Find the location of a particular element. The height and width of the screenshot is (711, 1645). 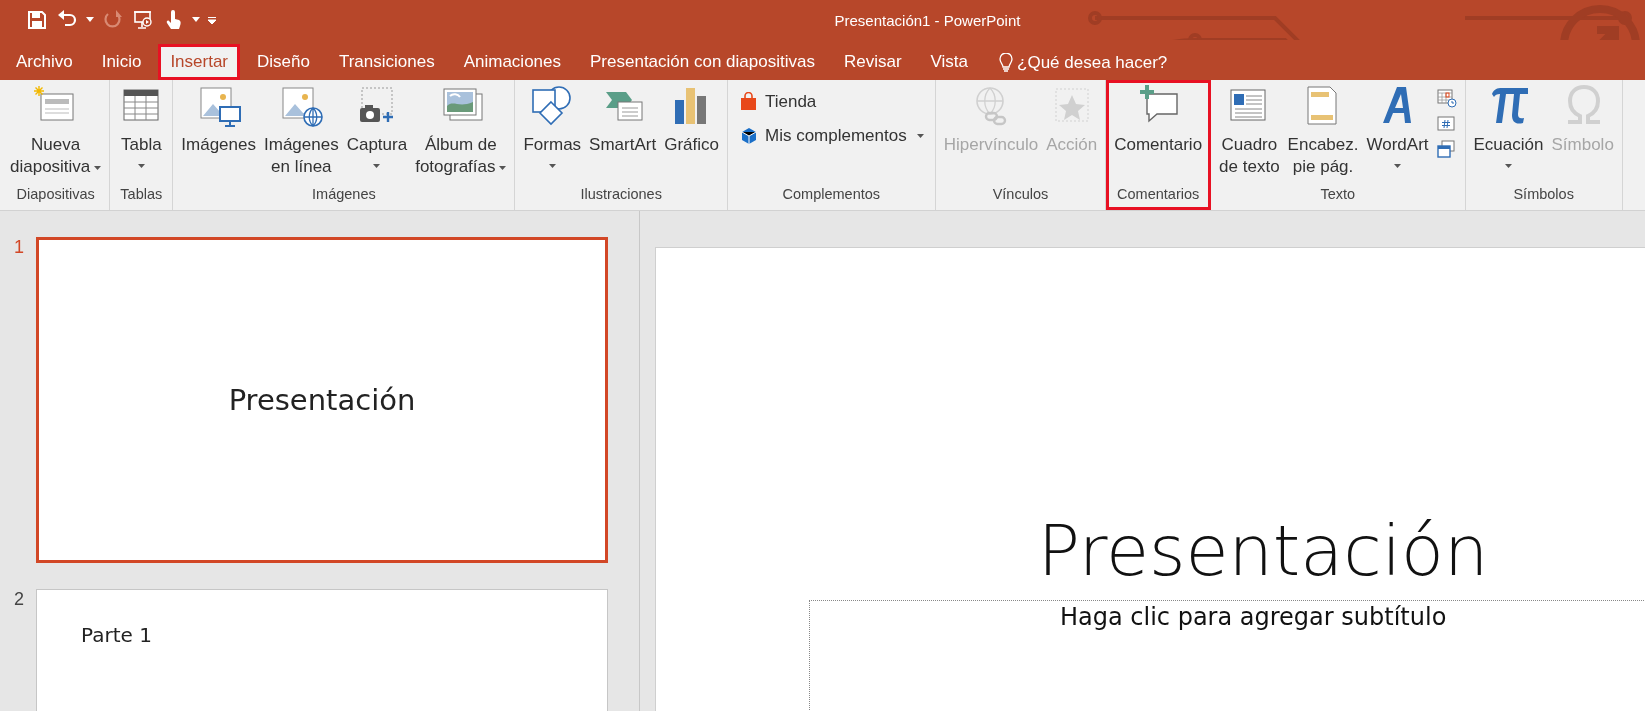

ribbon-button: Encabez. pie pág. is located at coordinates (1323, 135).